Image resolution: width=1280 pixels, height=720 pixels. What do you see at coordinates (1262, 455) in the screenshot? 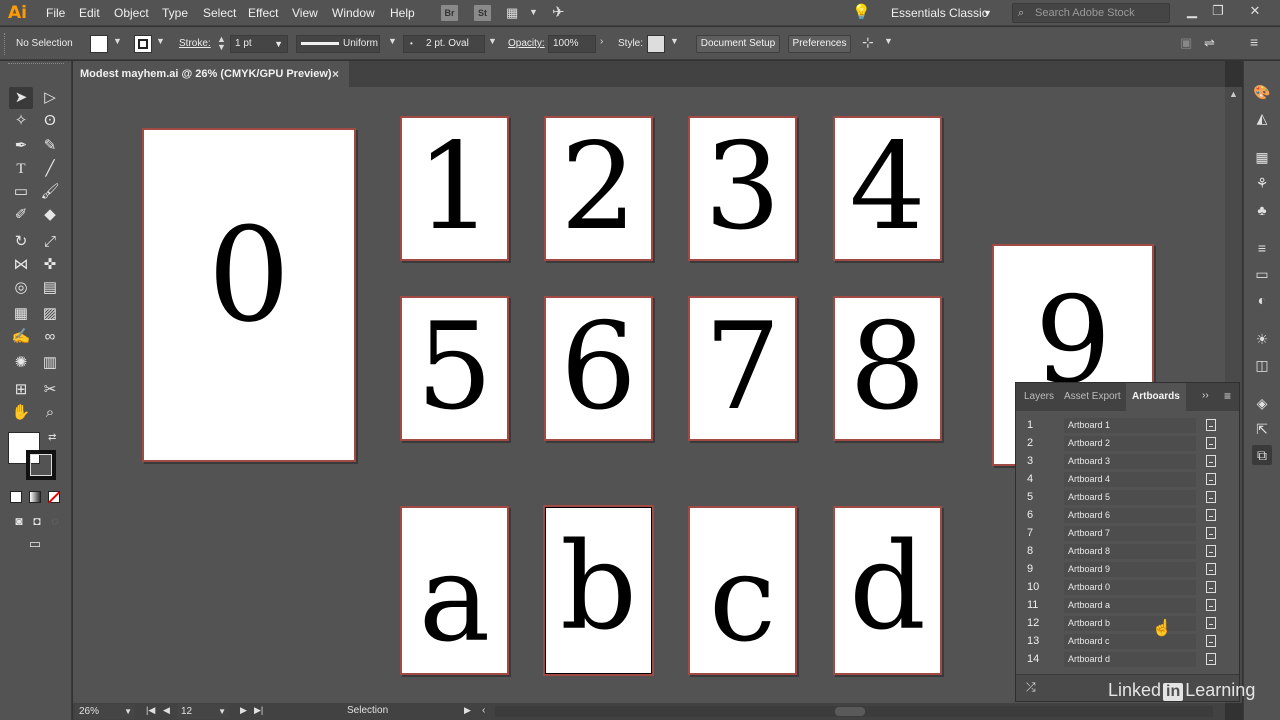
I see `artboards-panel-icon: ⧉` at bounding box center [1262, 455].